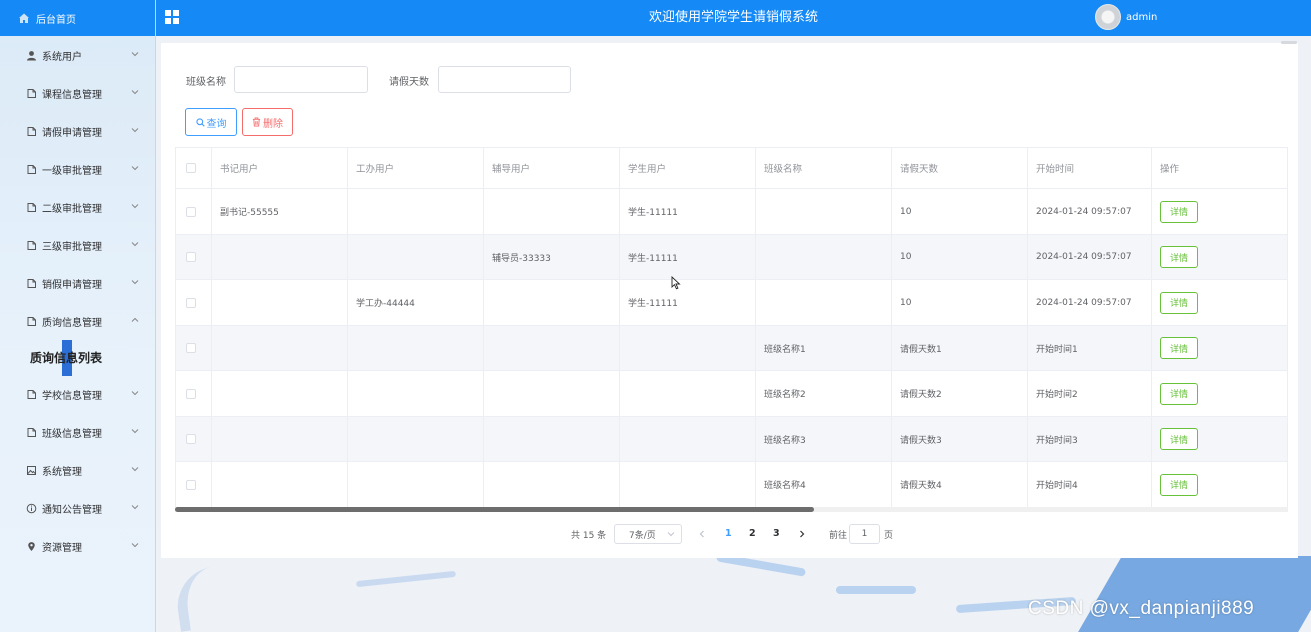  What do you see at coordinates (889, 535) in the screenshot?
I see `page-suffix: 页` at bounding box center [889, 535].